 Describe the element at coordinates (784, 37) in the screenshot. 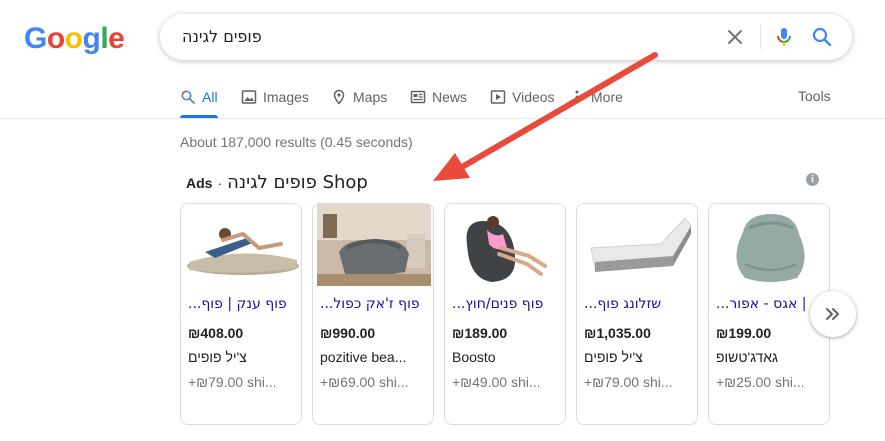

I see `mic-icon` at that location.